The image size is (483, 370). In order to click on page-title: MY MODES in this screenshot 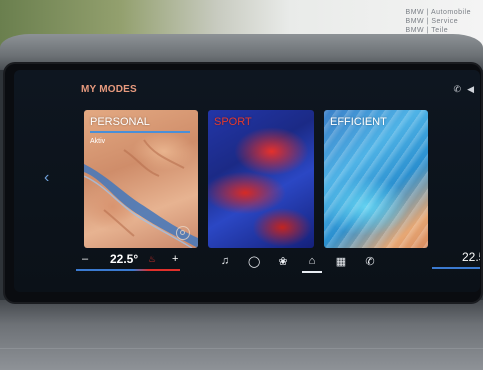, I will do `click(109, 89)`.